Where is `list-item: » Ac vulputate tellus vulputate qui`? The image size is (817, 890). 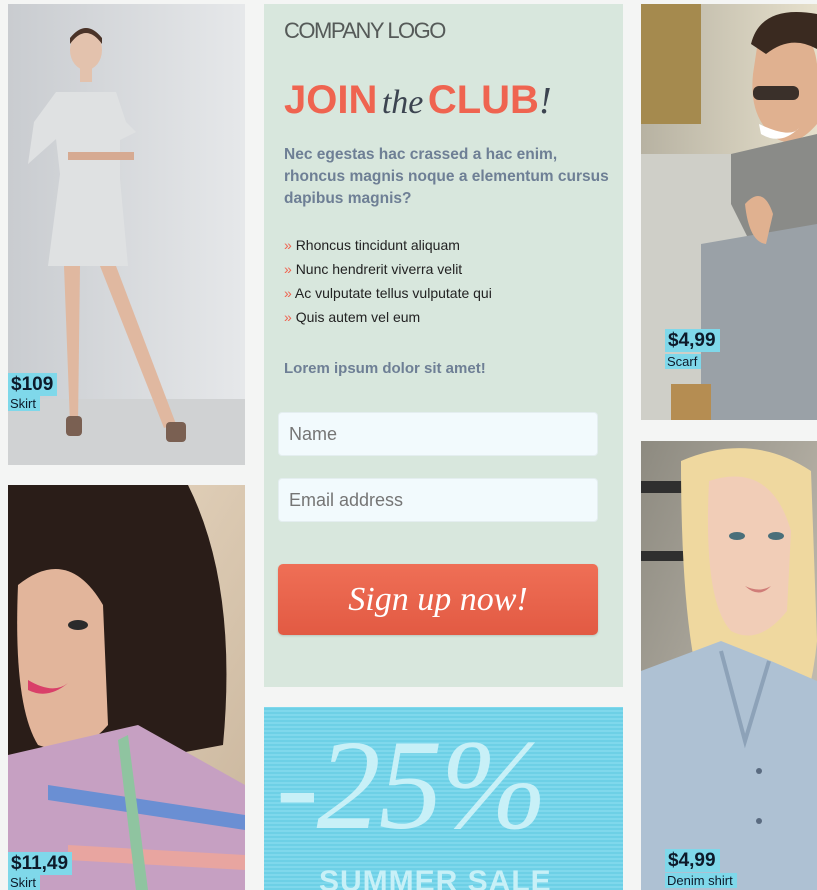
list-item: » Ac vulputate tellus vulputate qui is located at coordinates (414, 293).